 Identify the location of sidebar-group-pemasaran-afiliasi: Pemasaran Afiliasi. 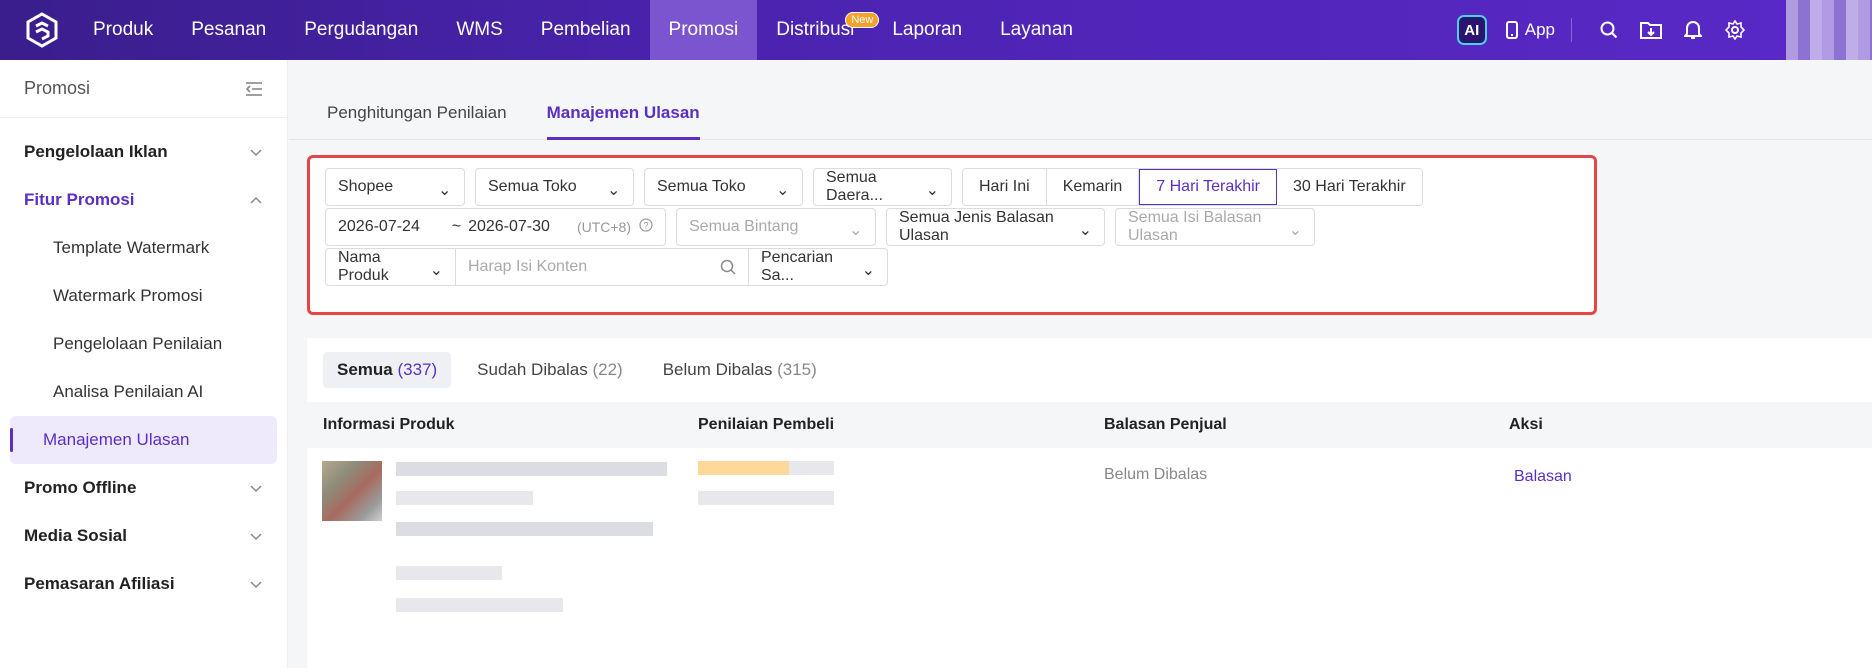
(143, 584).